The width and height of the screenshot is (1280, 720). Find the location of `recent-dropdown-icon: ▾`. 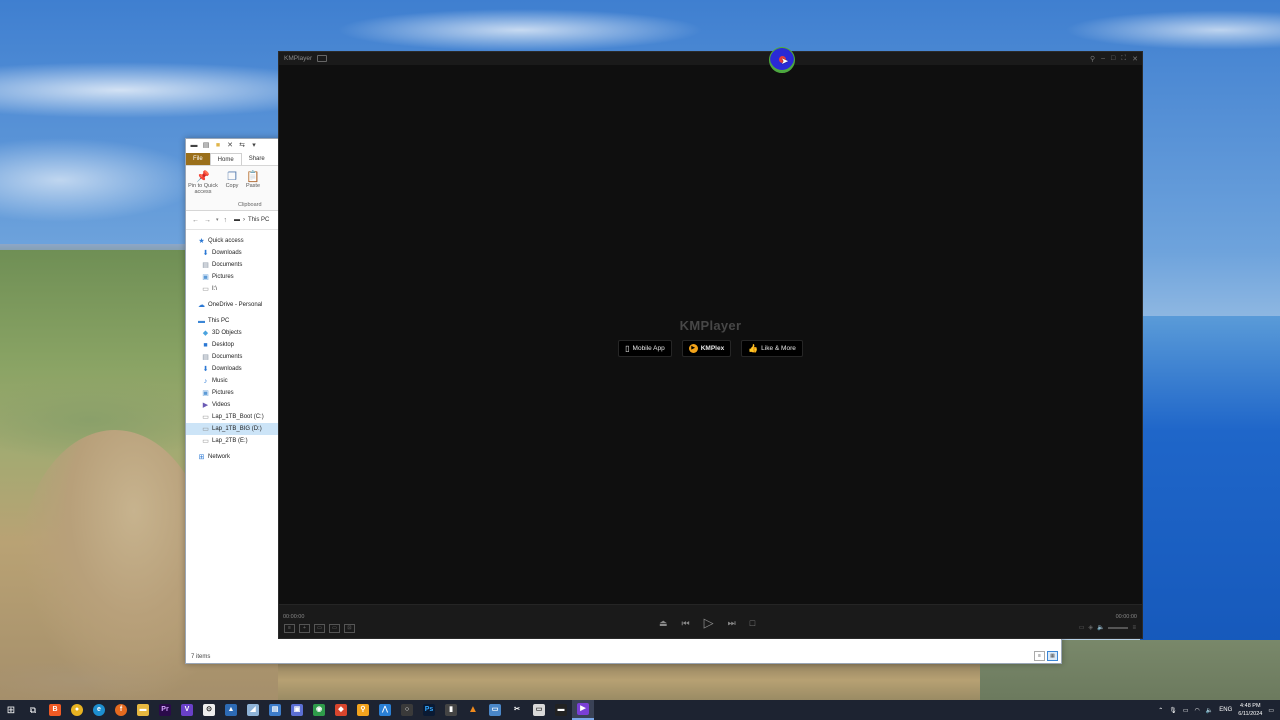

recent-dropdown-icon: ▾ is located at coordinates (217, 220).